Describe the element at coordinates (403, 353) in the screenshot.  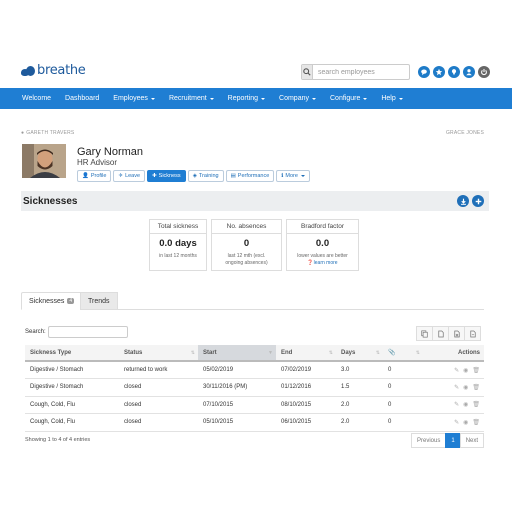
I see `col-attachments: 📎 ⇅` at that location.